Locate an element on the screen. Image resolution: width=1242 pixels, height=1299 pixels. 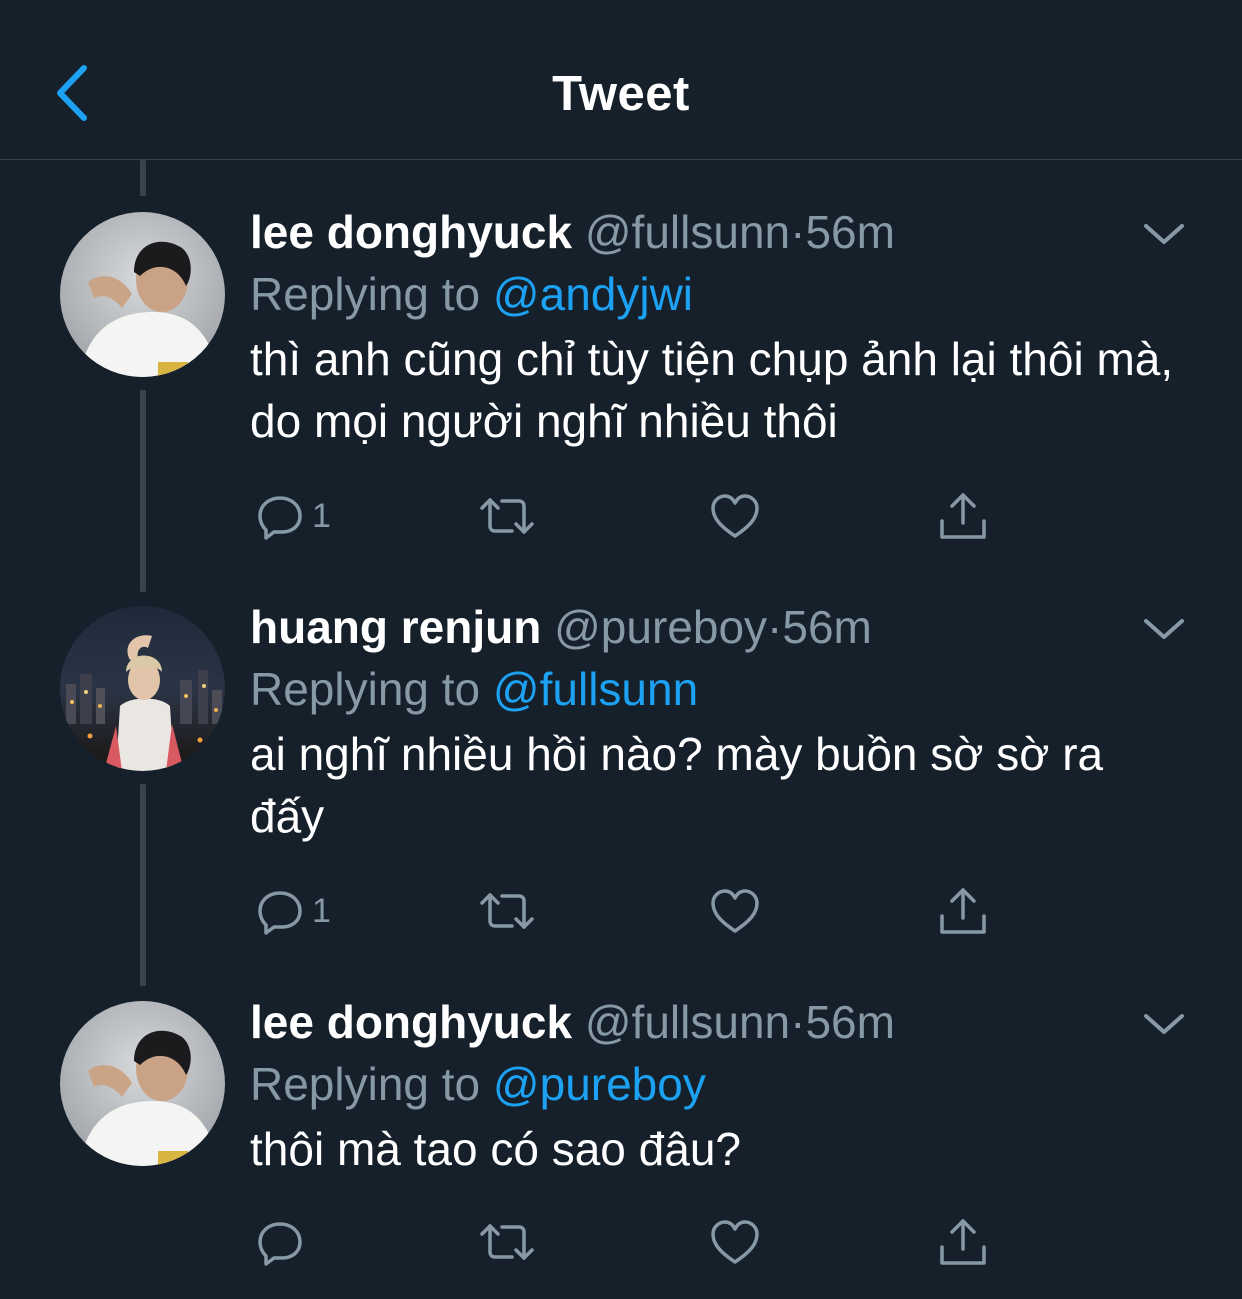
reply-button is located at coordinates (280, 1242).